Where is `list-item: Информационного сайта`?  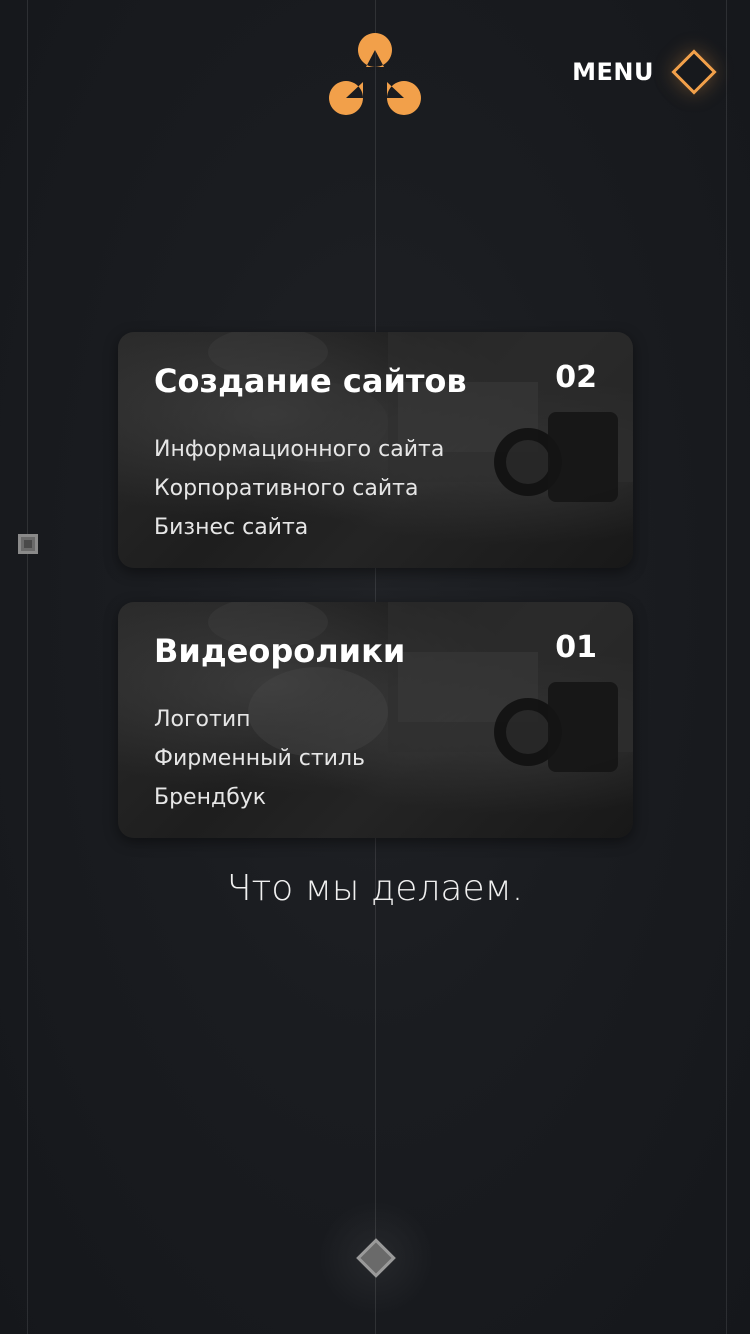
list-item: Информационного сайта is located at coordinates (299, 449).